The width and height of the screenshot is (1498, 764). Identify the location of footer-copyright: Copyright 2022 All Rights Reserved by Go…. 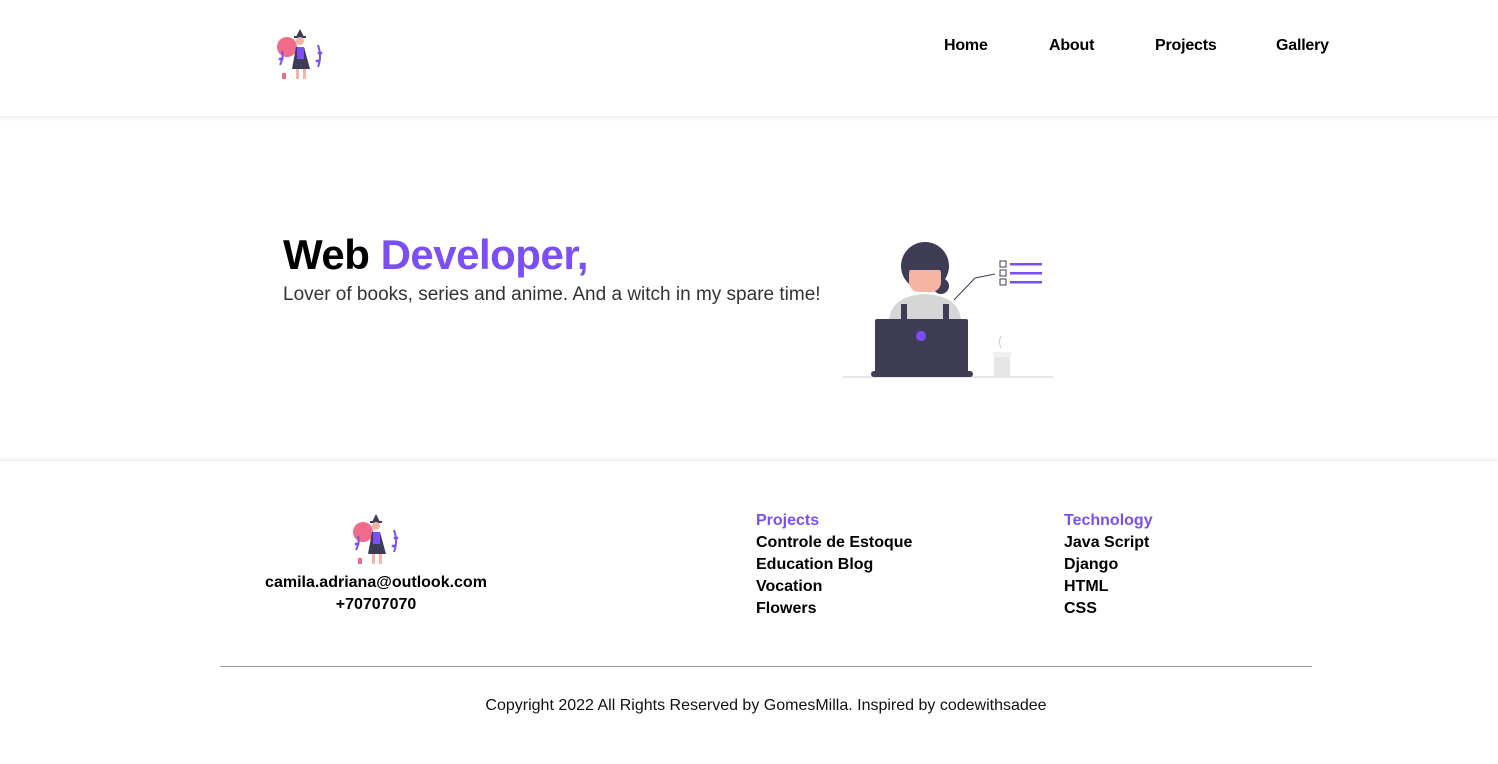
(766, 705).